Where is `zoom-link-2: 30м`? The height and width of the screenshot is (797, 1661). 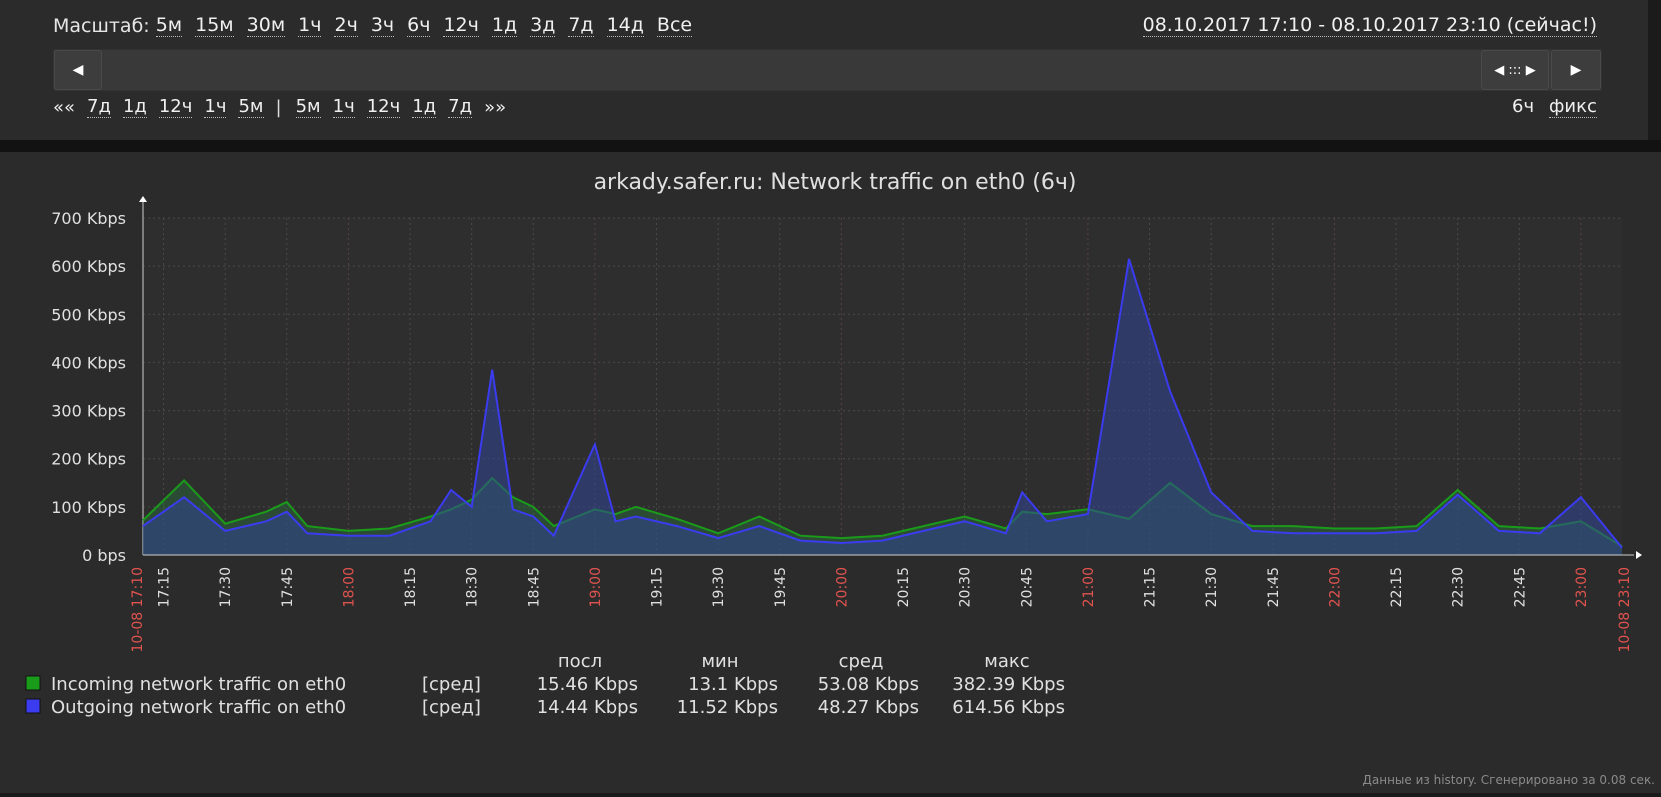
zoom-link-2: 30м is located at coordinates (266, 25).